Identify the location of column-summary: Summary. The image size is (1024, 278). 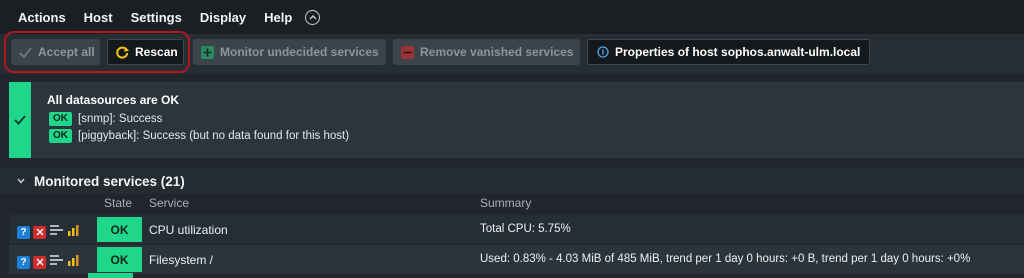
(505, 203).